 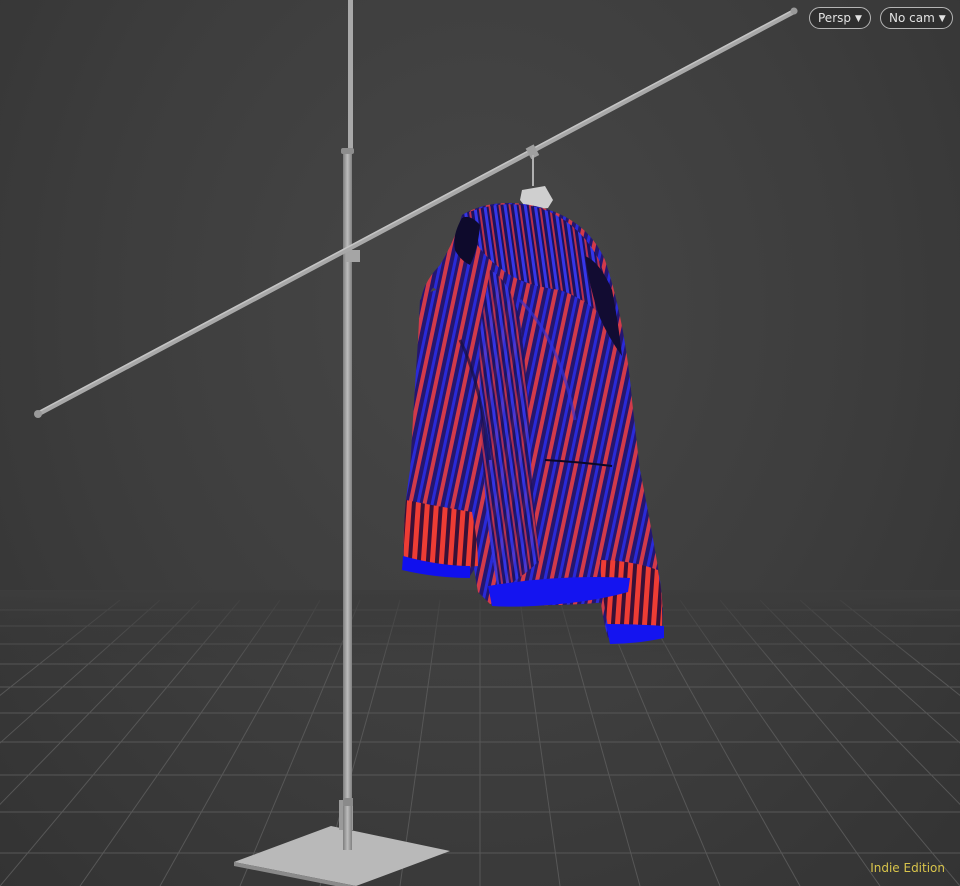 I want to click on stand-pole, so click(x=350, y=425).